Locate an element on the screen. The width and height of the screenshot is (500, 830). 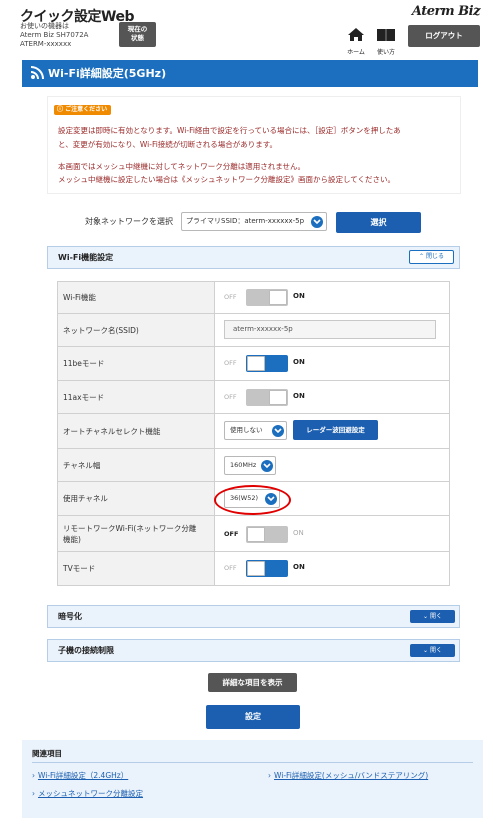
row-label: 11beモード is located at coordinates (136, 363).